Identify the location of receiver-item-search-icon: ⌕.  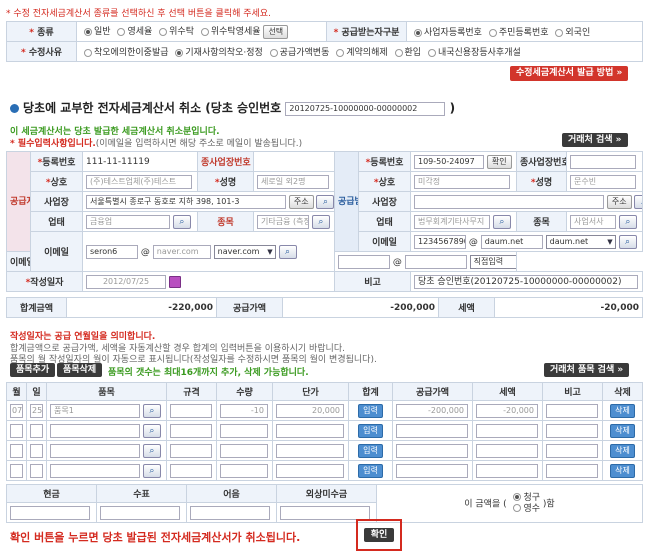
(627, 221).